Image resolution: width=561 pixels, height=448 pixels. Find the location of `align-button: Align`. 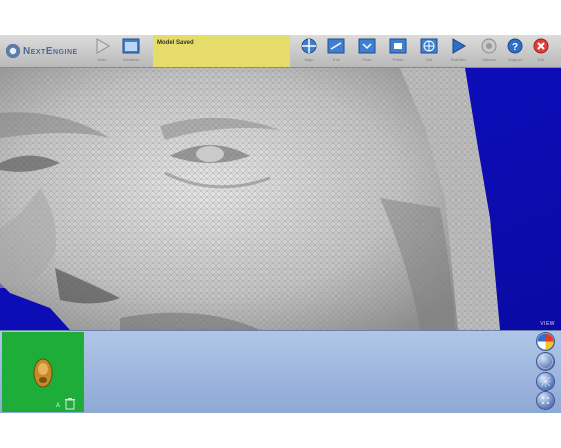

align-button: Align is located at coordinates (309, 51).